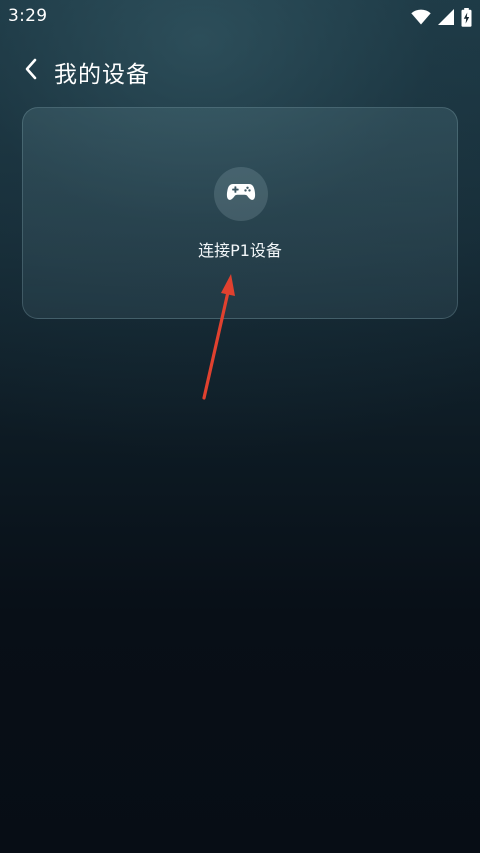 This screenshot has height=853, width=480. I want to click on status-time: 3:29, so click(28, 16).